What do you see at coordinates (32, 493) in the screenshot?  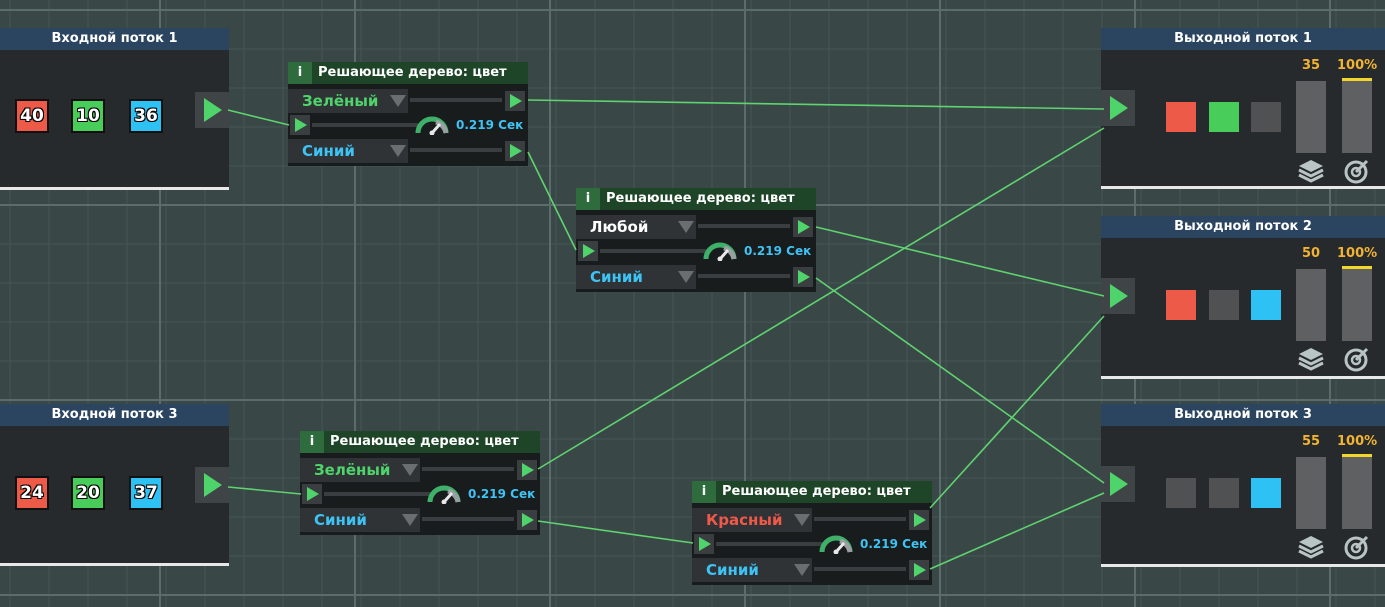 I see `input-count-red: 24` at bounding box center [32, 493].